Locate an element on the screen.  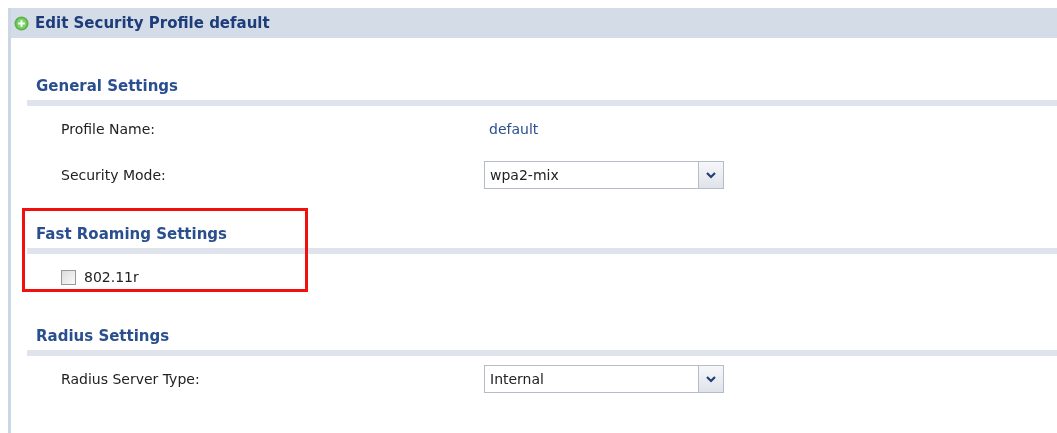
plus-circle-icon is located at coordinates (21, 23).